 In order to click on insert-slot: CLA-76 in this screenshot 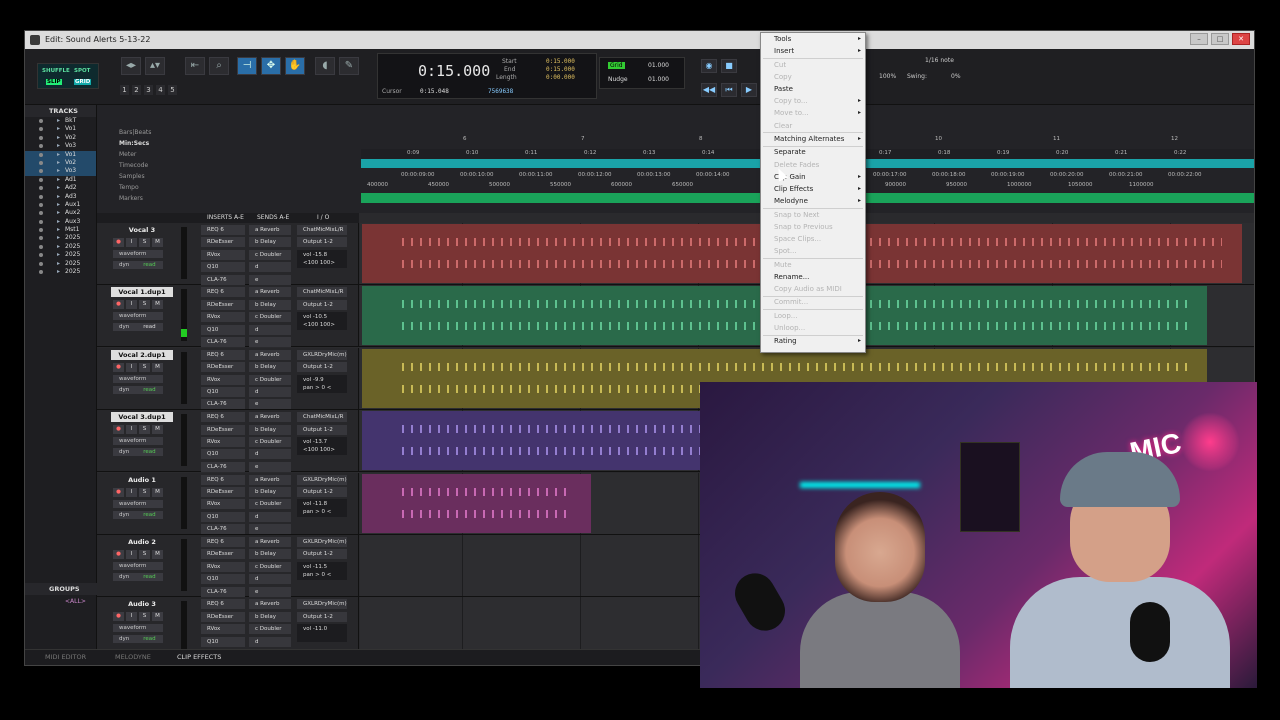, I will do `click(223, 591)`.